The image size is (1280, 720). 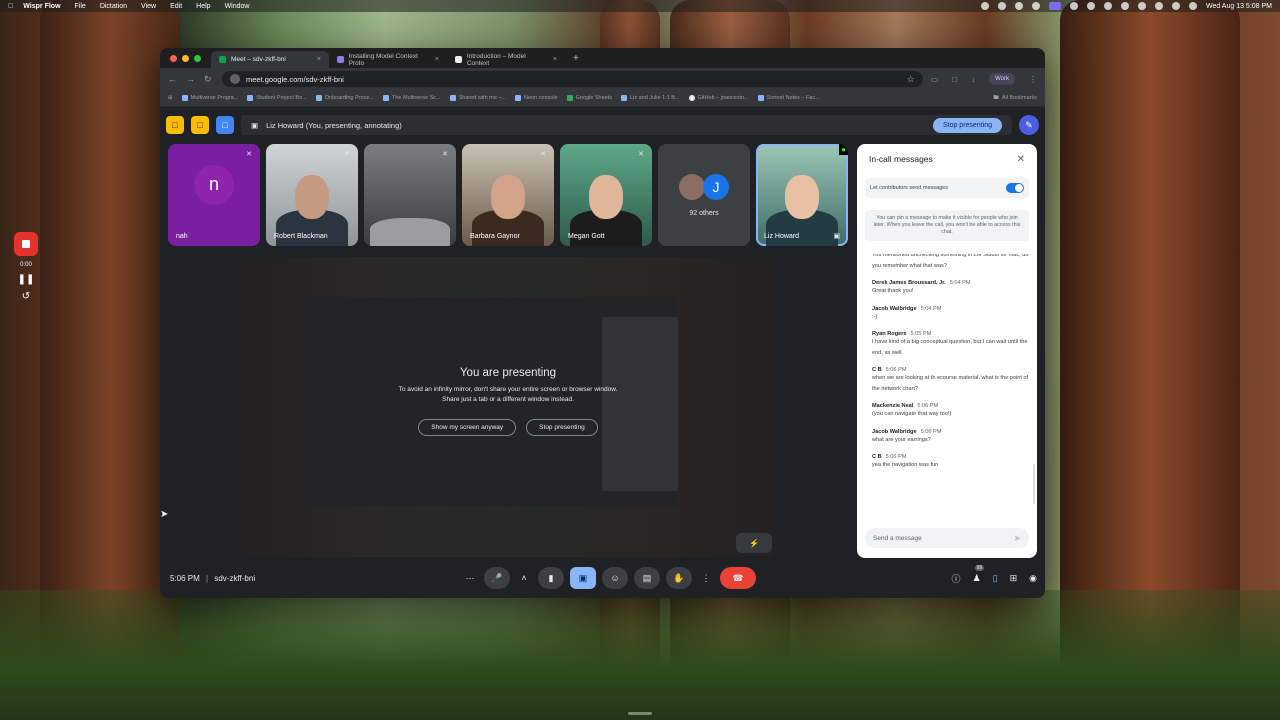 I want to click on camera-options-chevron-icon: ˄, so click(x=524, y=578).